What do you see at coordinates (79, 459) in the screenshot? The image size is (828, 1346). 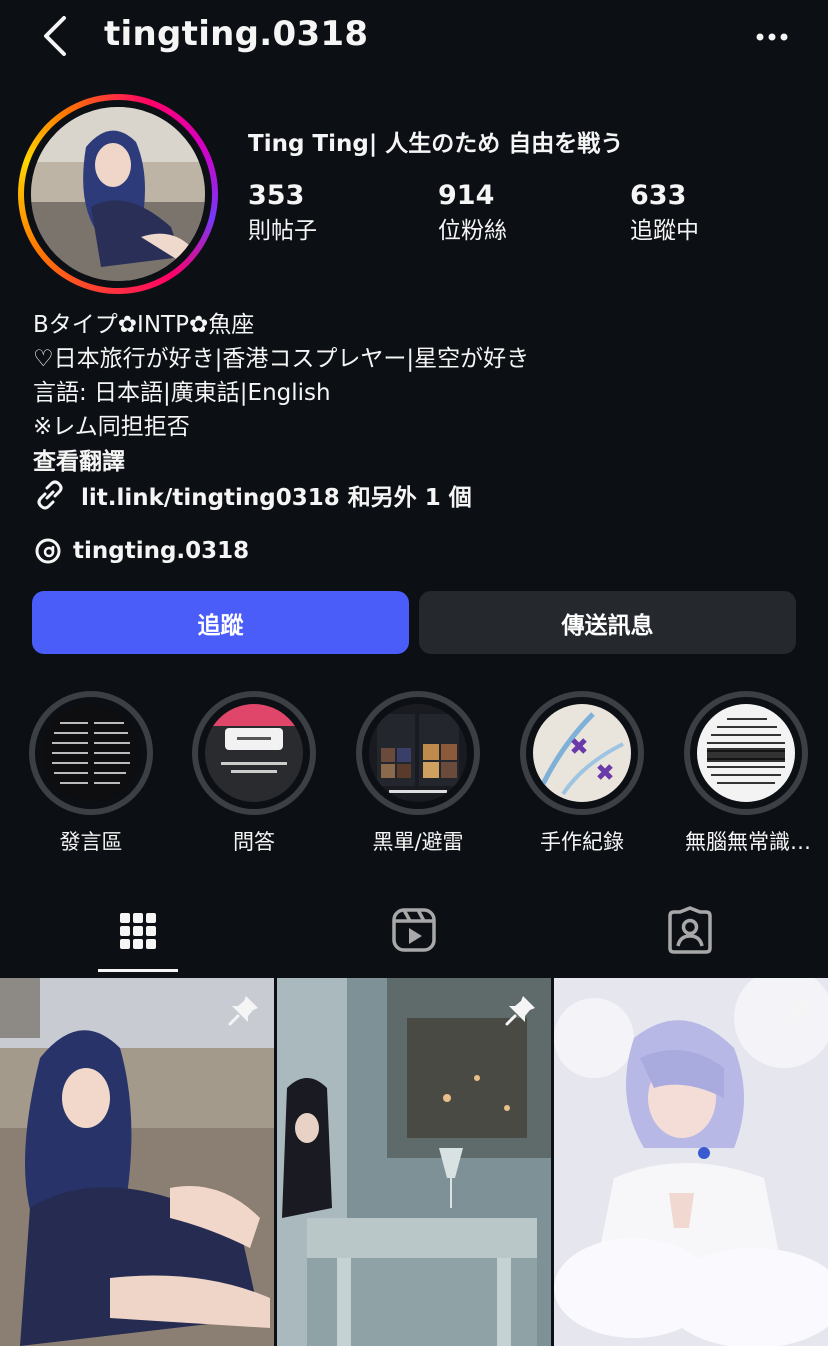 I see `see-translation-link: 查看翻譯` at bounding box center [79, 459].